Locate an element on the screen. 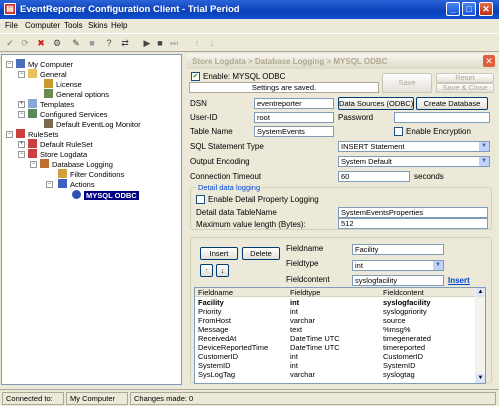 The width and height of the screenshot is (499, 406). timeout-input: 60 is located at coordinates (374, 176).